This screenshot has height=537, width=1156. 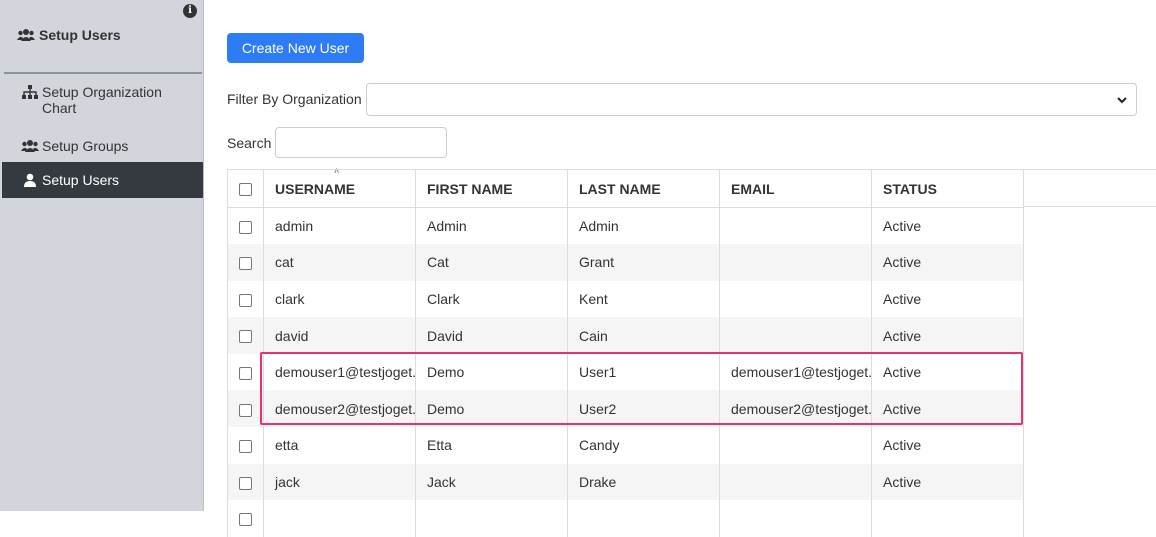 What do you see at coordinates (81, 180) in the screenshot?
I see `sidebar-item-label: Setup Users` at bounding box center [81, 180].